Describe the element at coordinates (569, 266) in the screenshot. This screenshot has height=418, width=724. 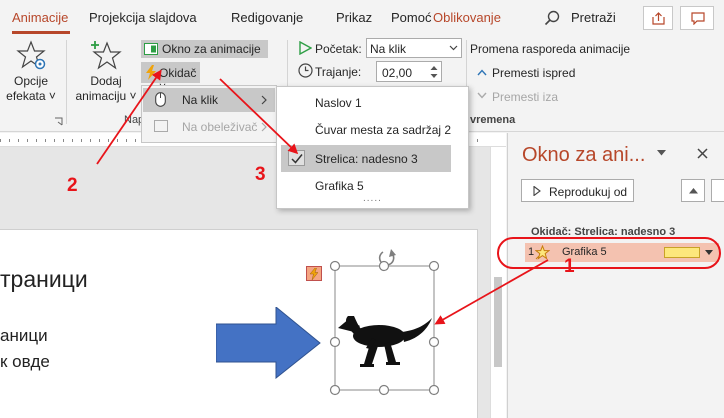
I see `annotation-label-1: 1` at that location.